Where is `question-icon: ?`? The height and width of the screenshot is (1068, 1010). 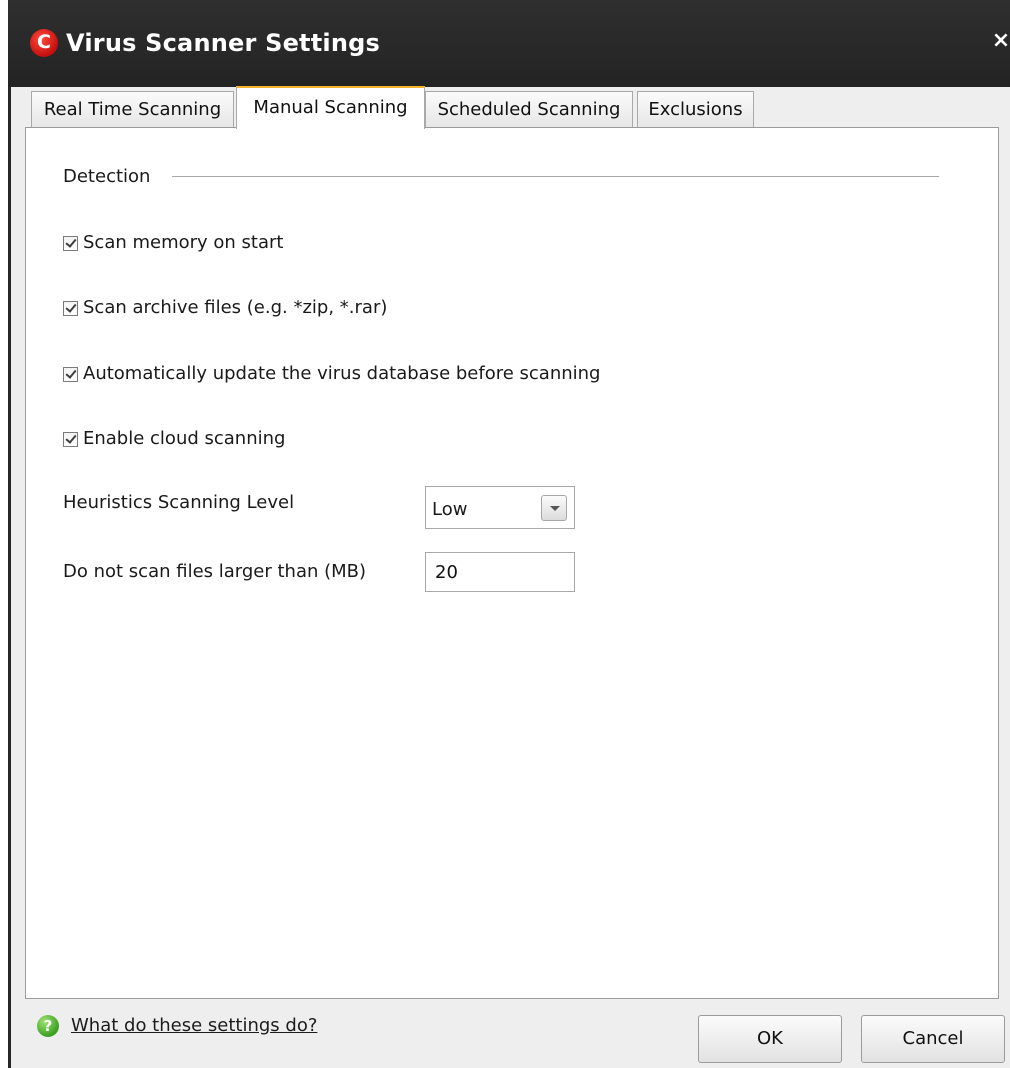 question-icon: ? is located at coordinates (48, 1026).